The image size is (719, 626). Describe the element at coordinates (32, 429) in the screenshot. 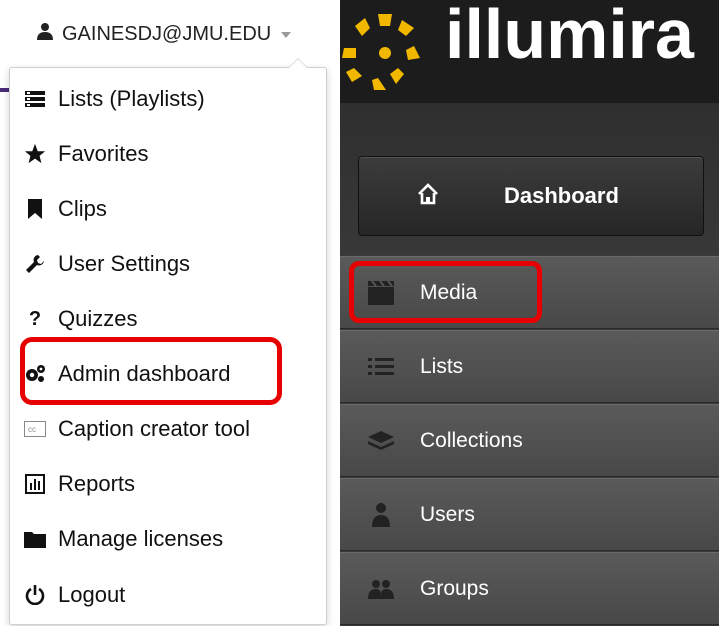

I see `svg-text: cc` at that location.